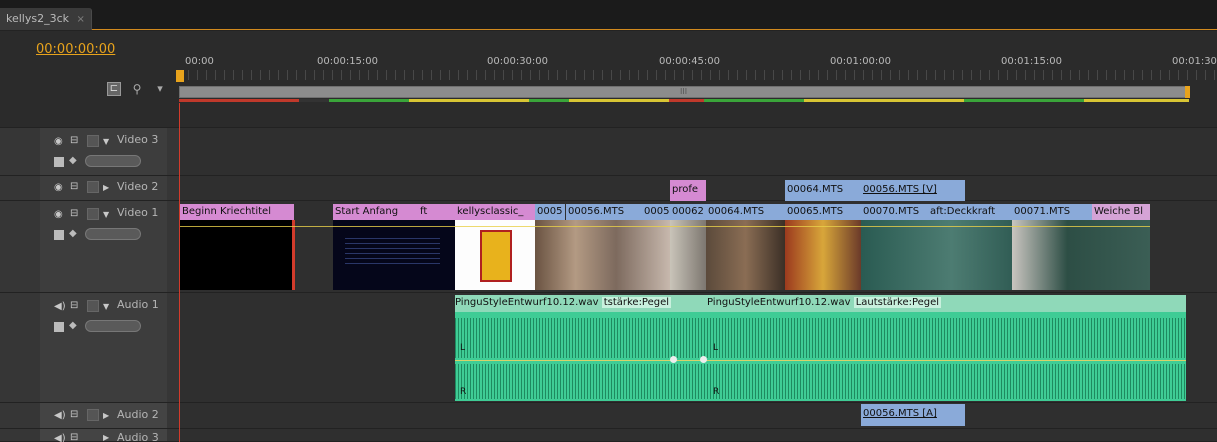 Image resolution: width=1217 pixels, height=442 pixels. Describe the element at coordinates (581, 303) in the screenshot. I see `audio-clip-header: PinguStyleEntwurf10.12.wav tstärke:Pegel` at that location.